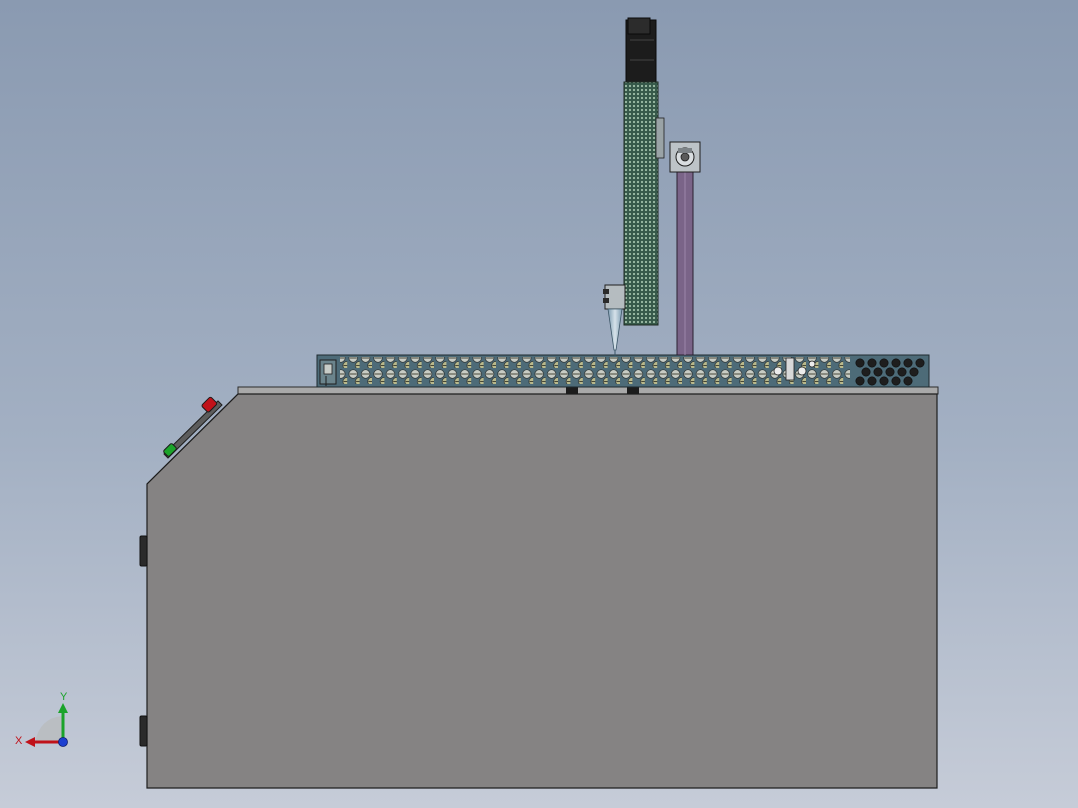 The width and height of the screenshot is (1078, 808). I want to click on work-plate-perforations, so click(595, 371).